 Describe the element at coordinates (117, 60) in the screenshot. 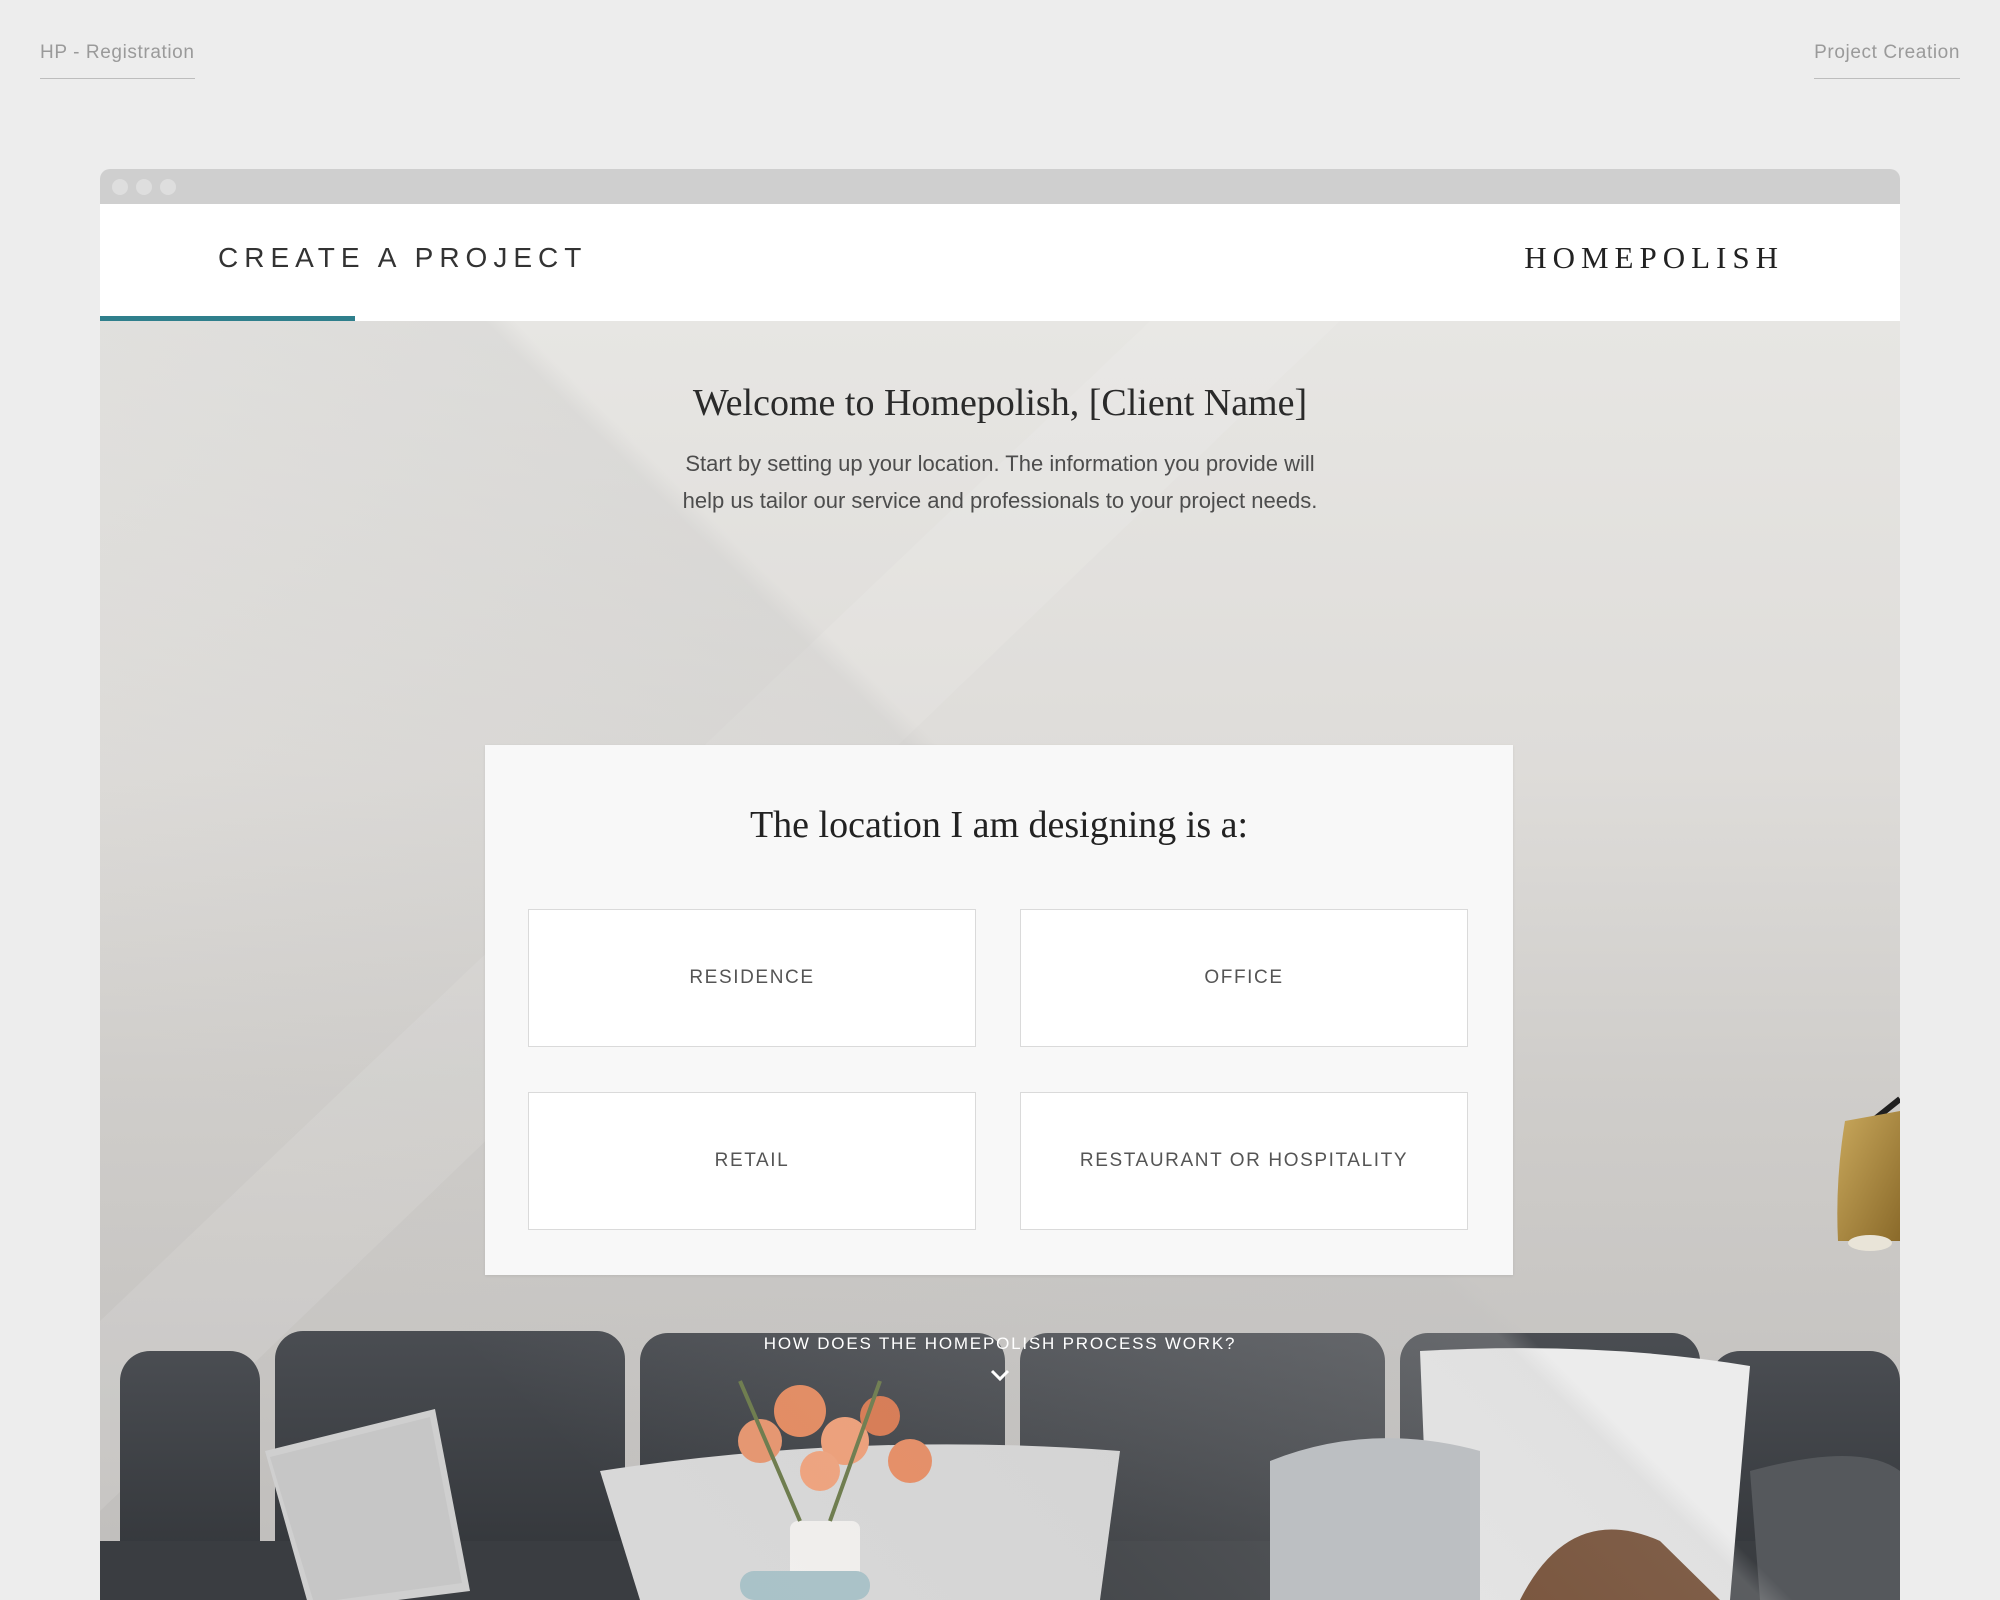

I see `page-label-left: HP - Registration` at that location.